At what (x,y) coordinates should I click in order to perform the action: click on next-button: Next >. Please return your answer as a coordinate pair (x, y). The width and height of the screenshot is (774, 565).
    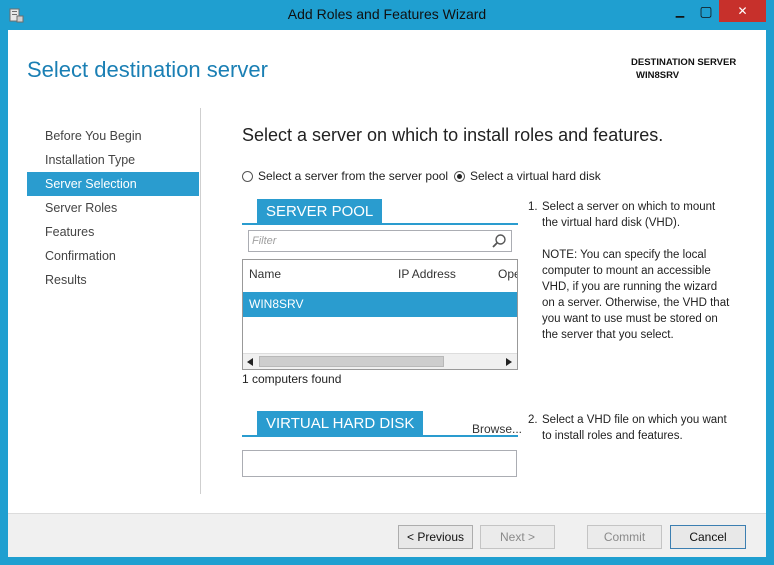
    Looking at the image, I should click on (517, 537).